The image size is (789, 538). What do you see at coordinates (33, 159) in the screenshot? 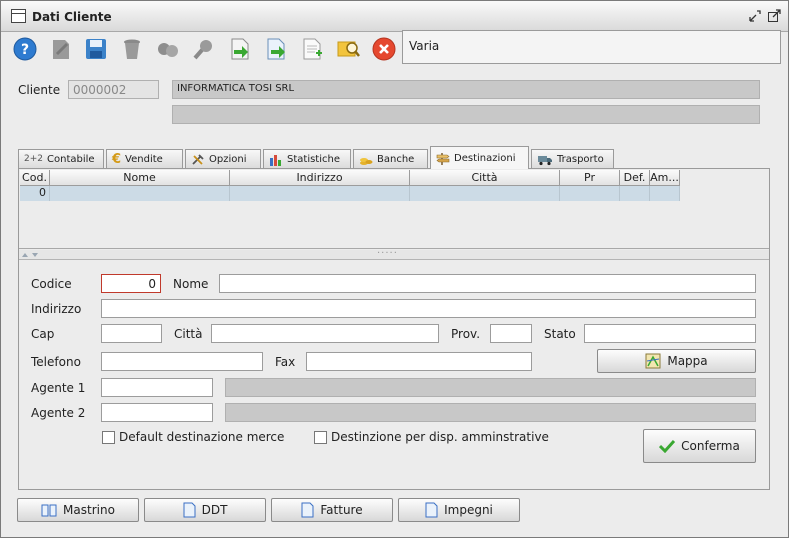
I see `contabile-icon: 2+2` at bounding box center [33, 159].